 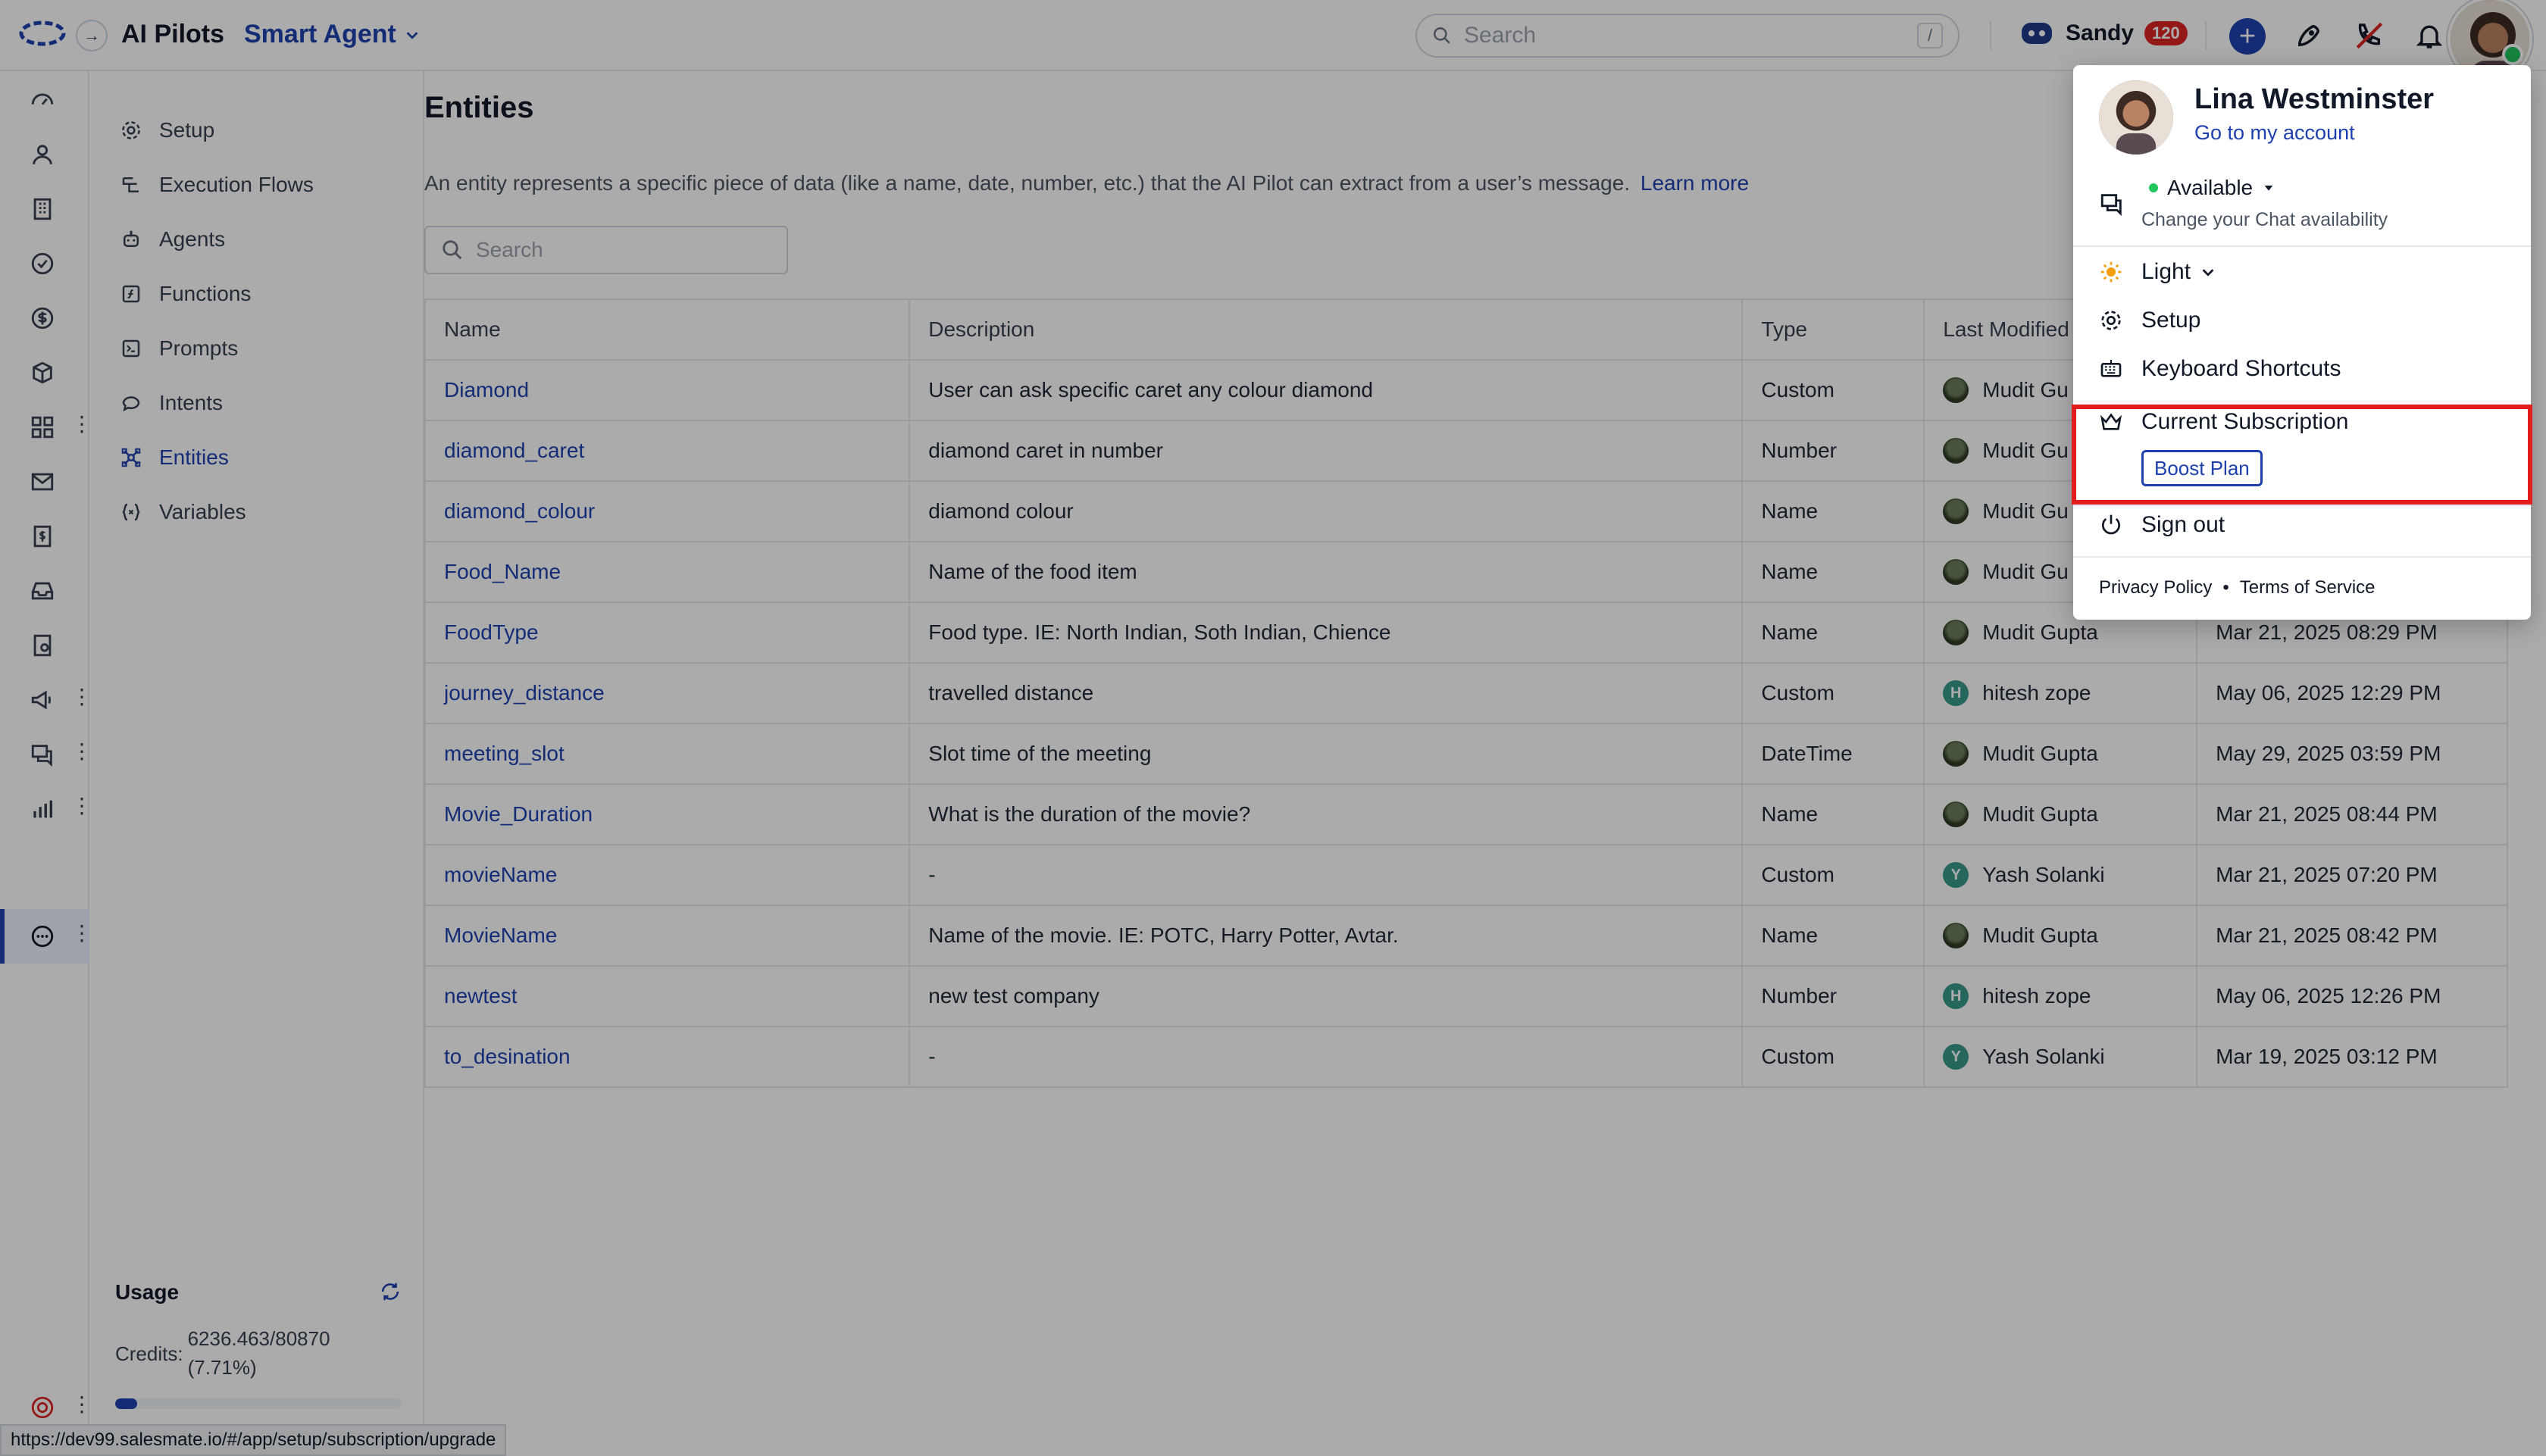 What do you see at coordinates (667, 451) in the screenshot?
I see `entity-name-link: diamond_caret` at bounding box center [667, 451].